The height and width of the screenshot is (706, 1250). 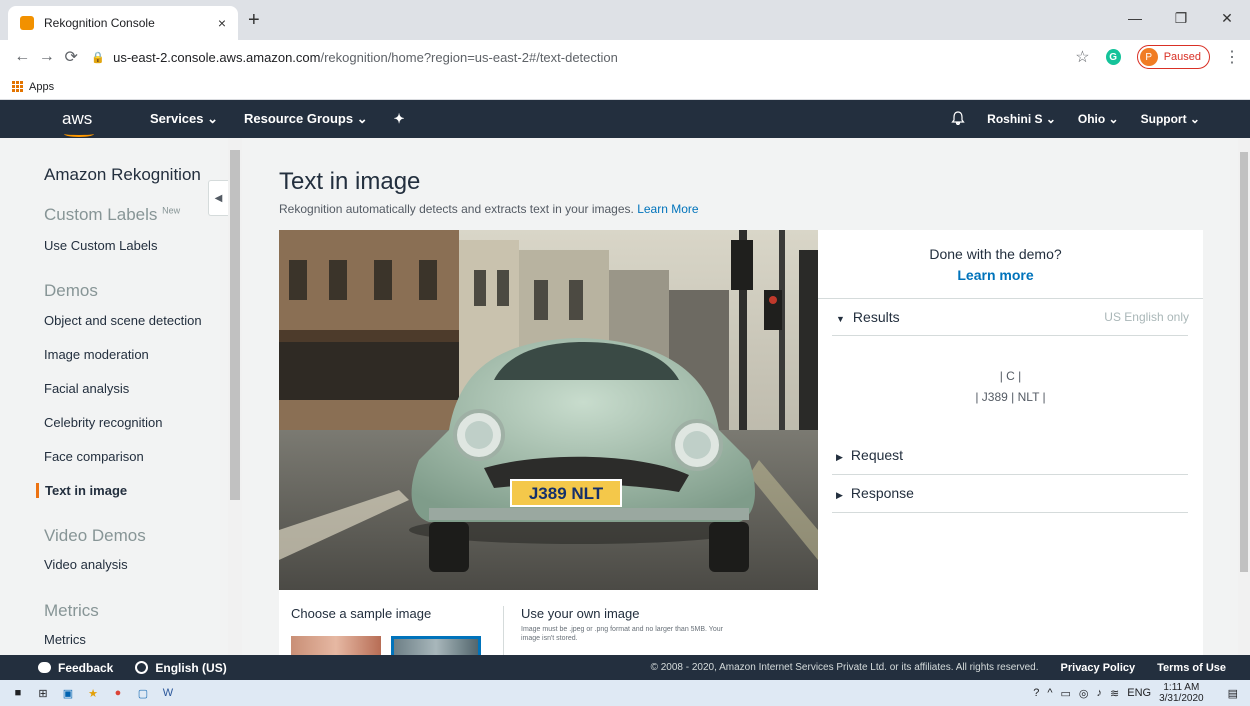 What do you see at coordinates (44, 667) in the screenshot?
I see `feedback-bubble-icon` at bounding box center [44, 667].